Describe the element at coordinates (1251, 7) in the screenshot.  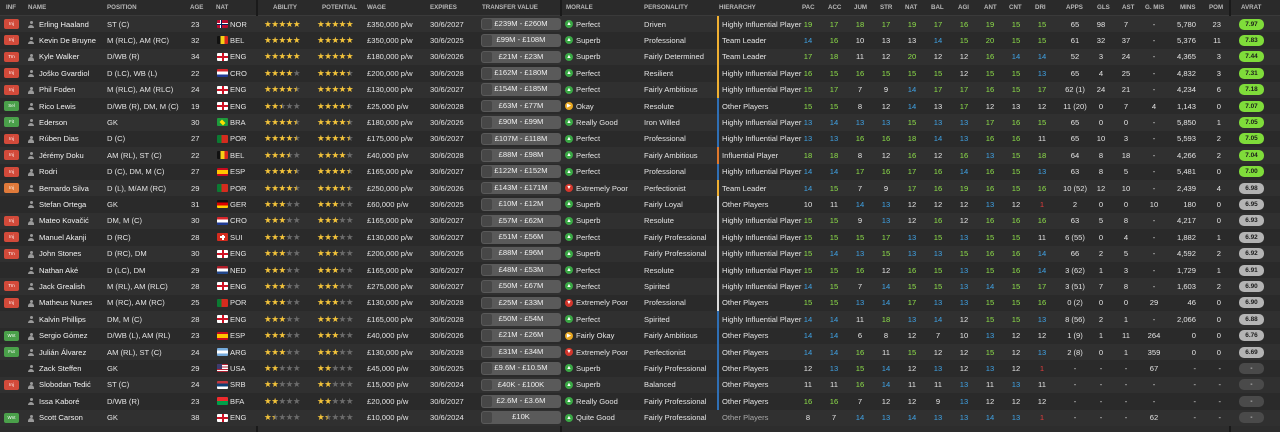
I see `header-avrat: AVRAT` at that location.